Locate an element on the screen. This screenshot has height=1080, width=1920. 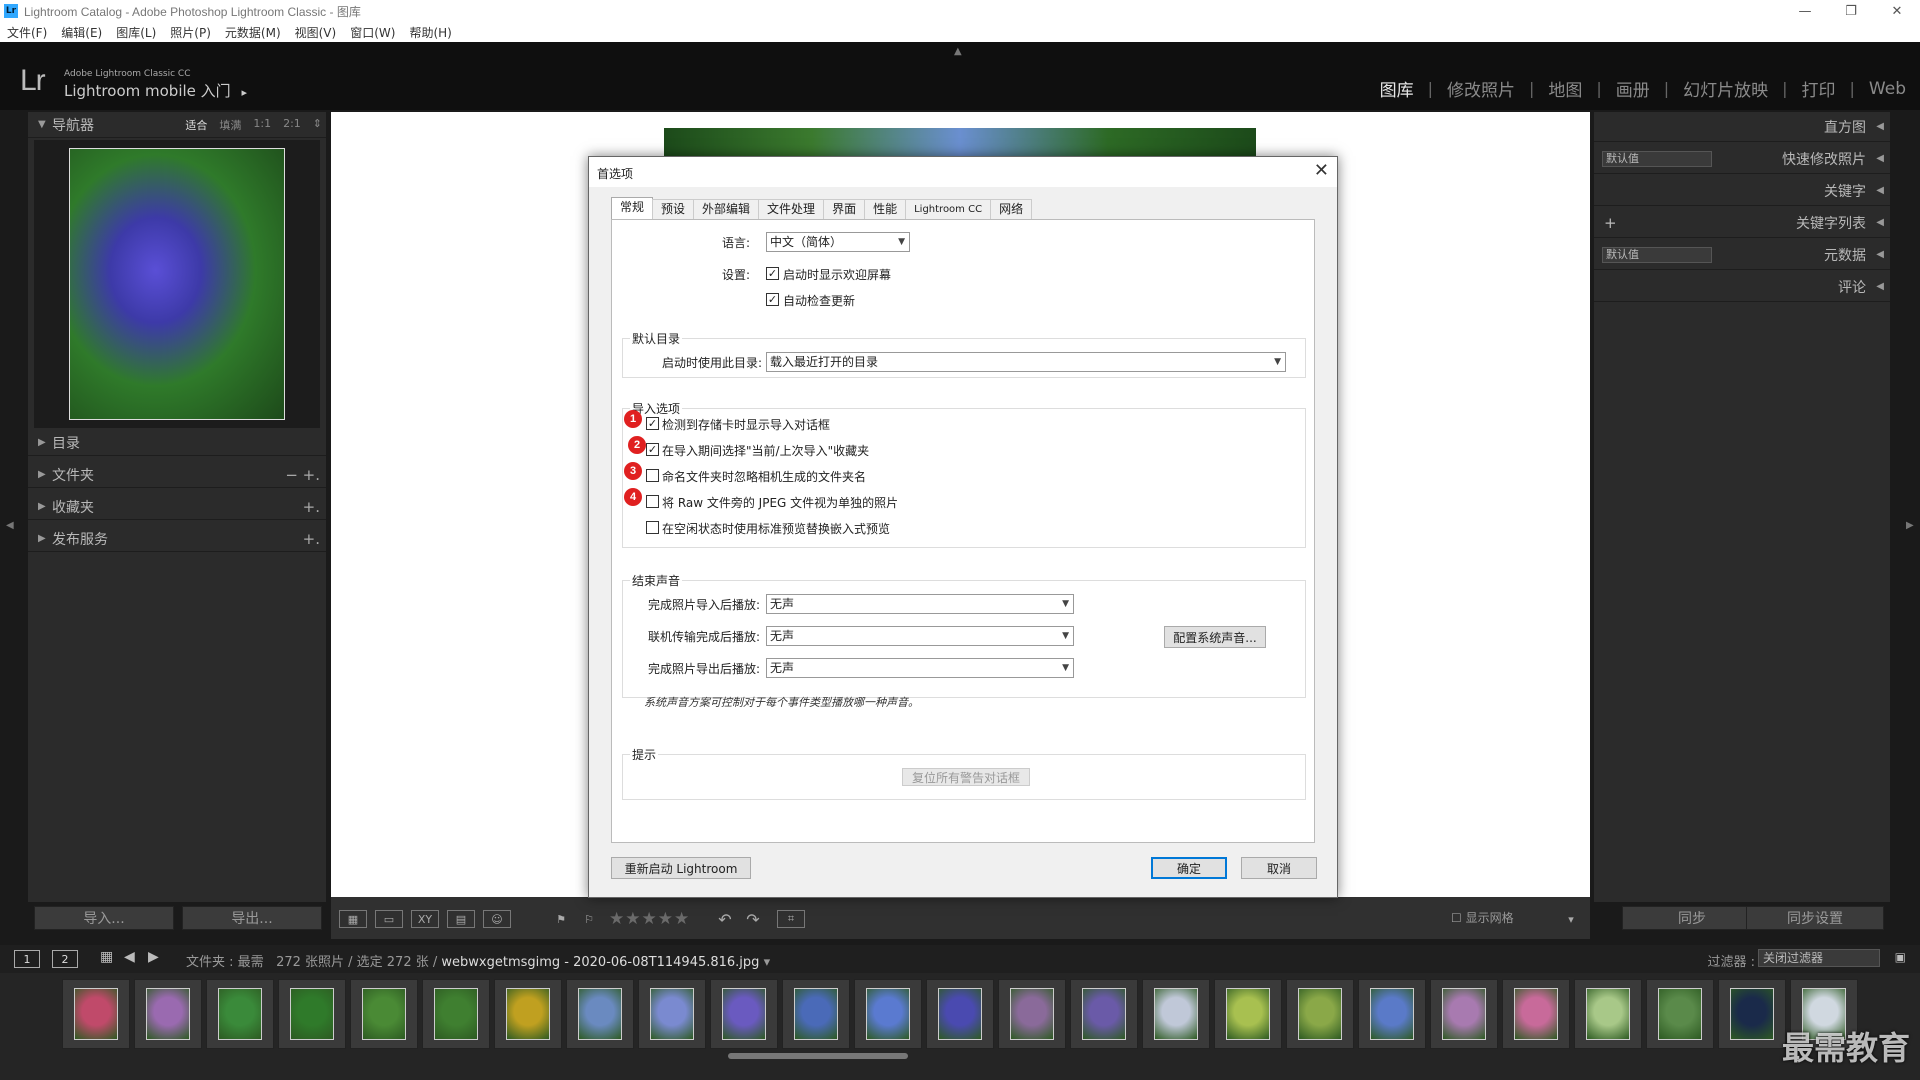
compare-view-icon: XY is located at coordinates (425, 919).